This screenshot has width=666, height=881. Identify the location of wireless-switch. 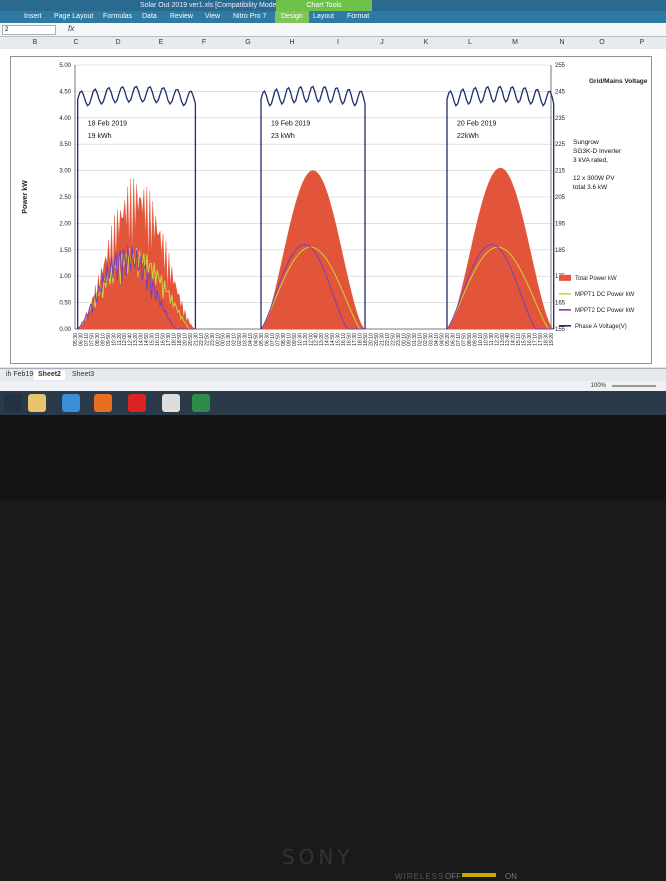
(479, 875).